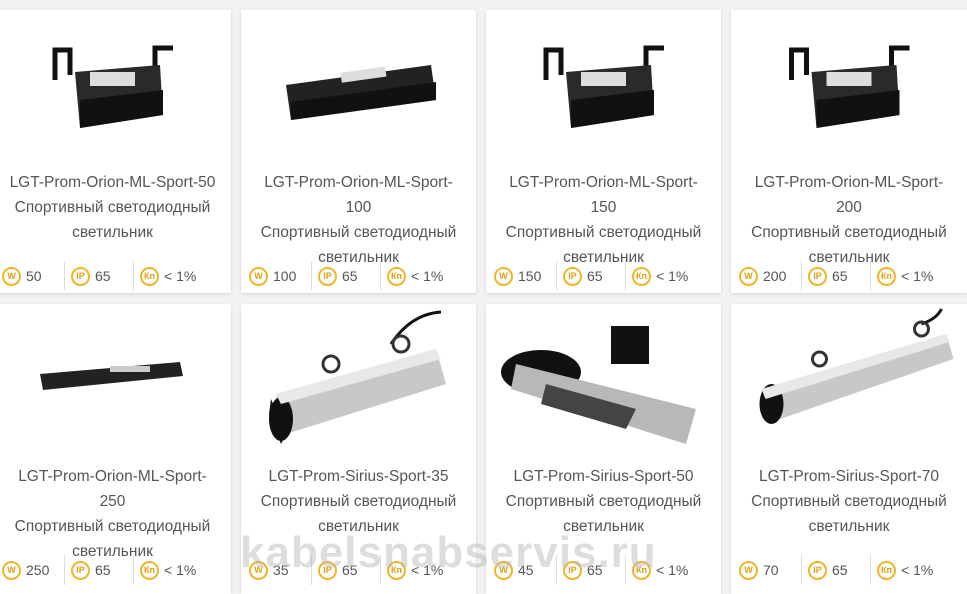  I want to click on product-specs: W 35 IP 65 Кп < 1%, so click(358, 570).